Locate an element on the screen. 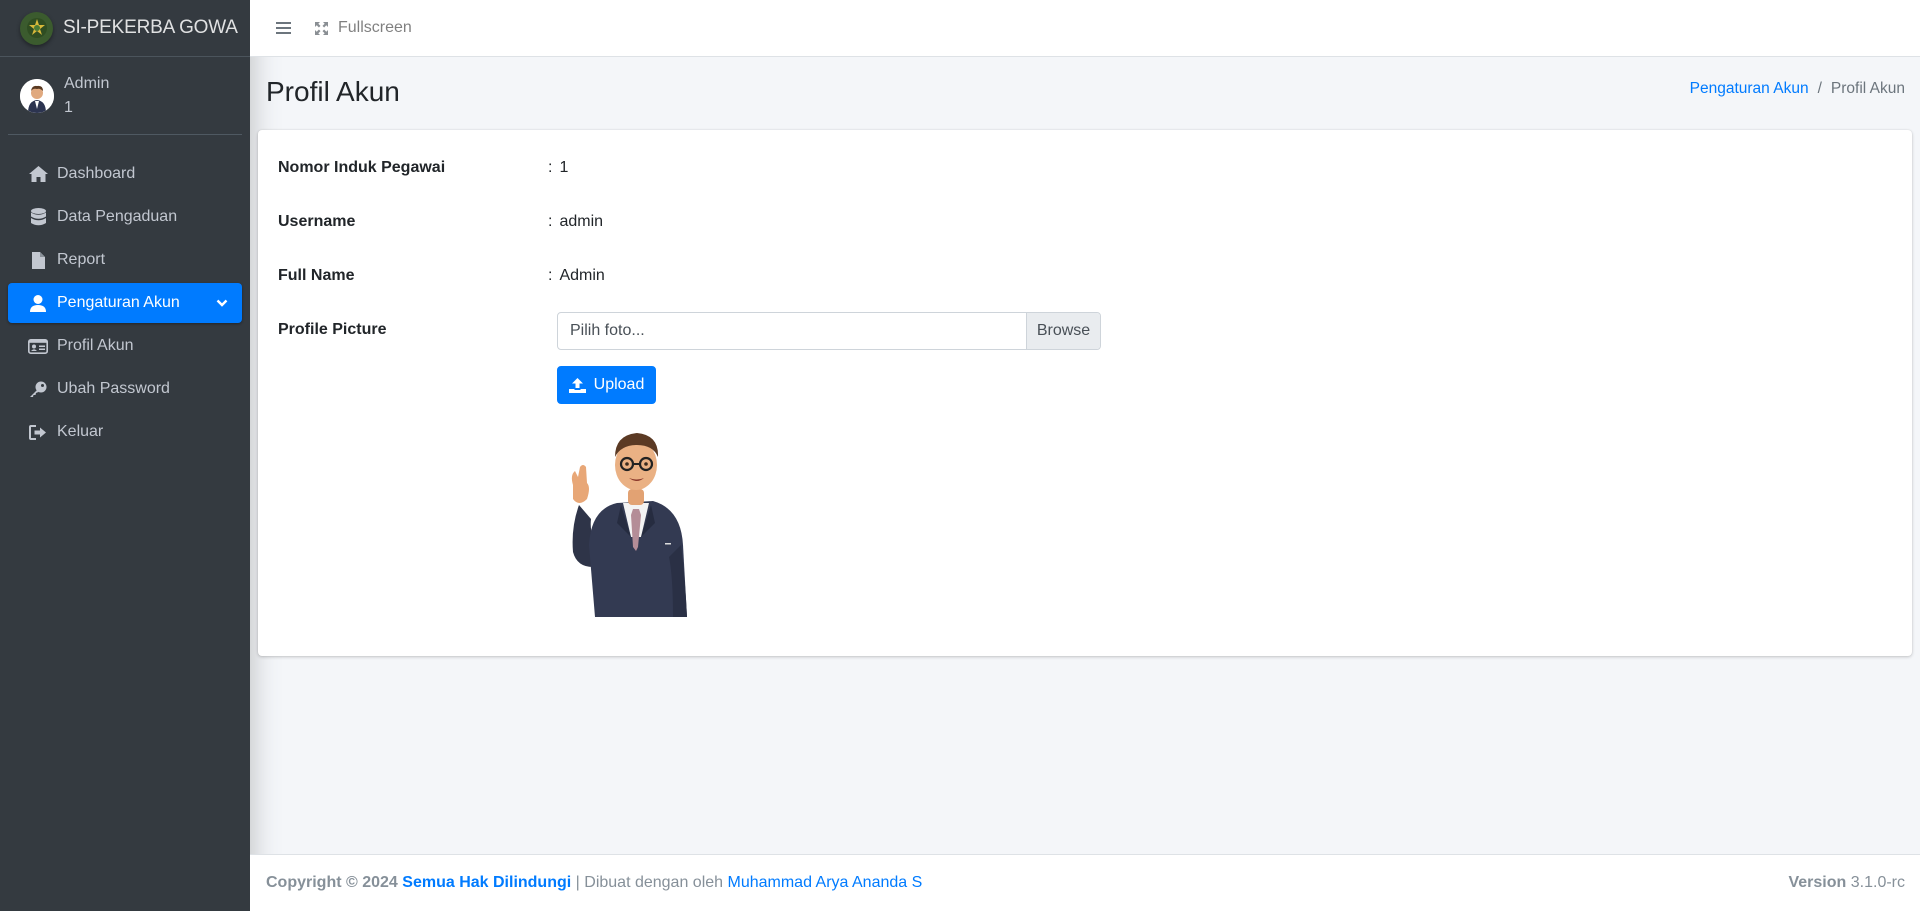 This screenshot has width=1920, height=911. breadcrumb-parent-link: Pengaturan Akun is located at coordinates (1749, 89).